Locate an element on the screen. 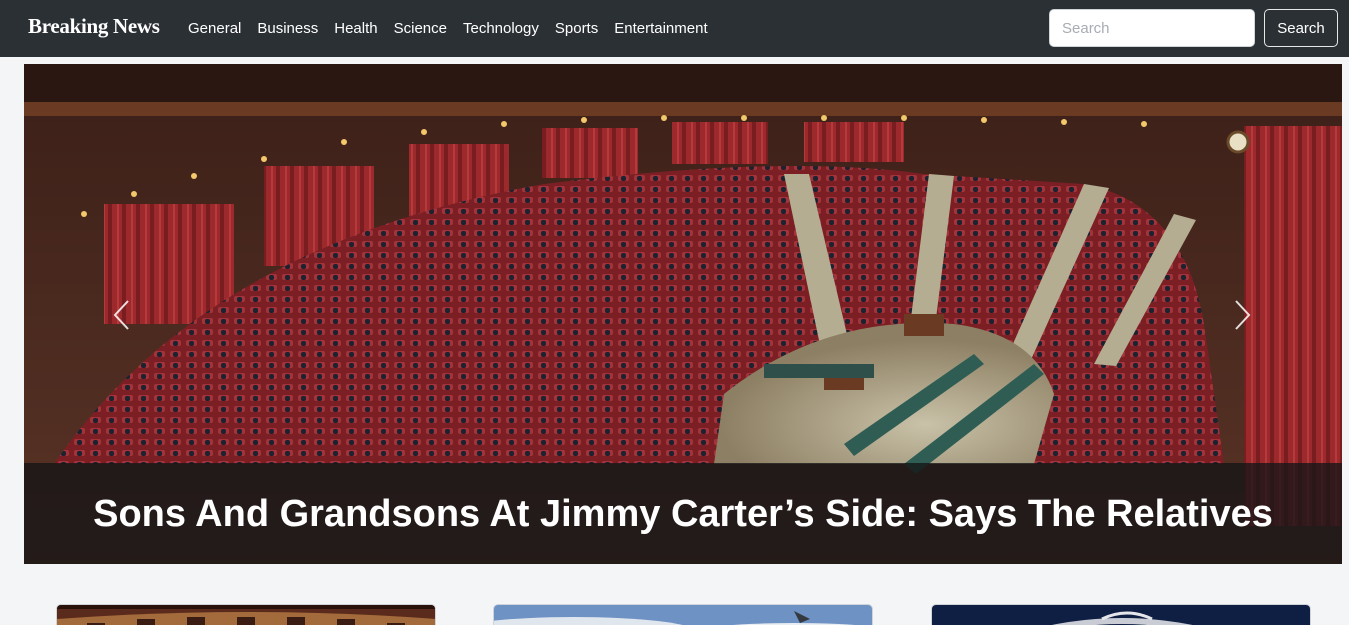 This screenshot has height=625, width=1349. nav-link-health: Health is located at coordinates (355, 28).